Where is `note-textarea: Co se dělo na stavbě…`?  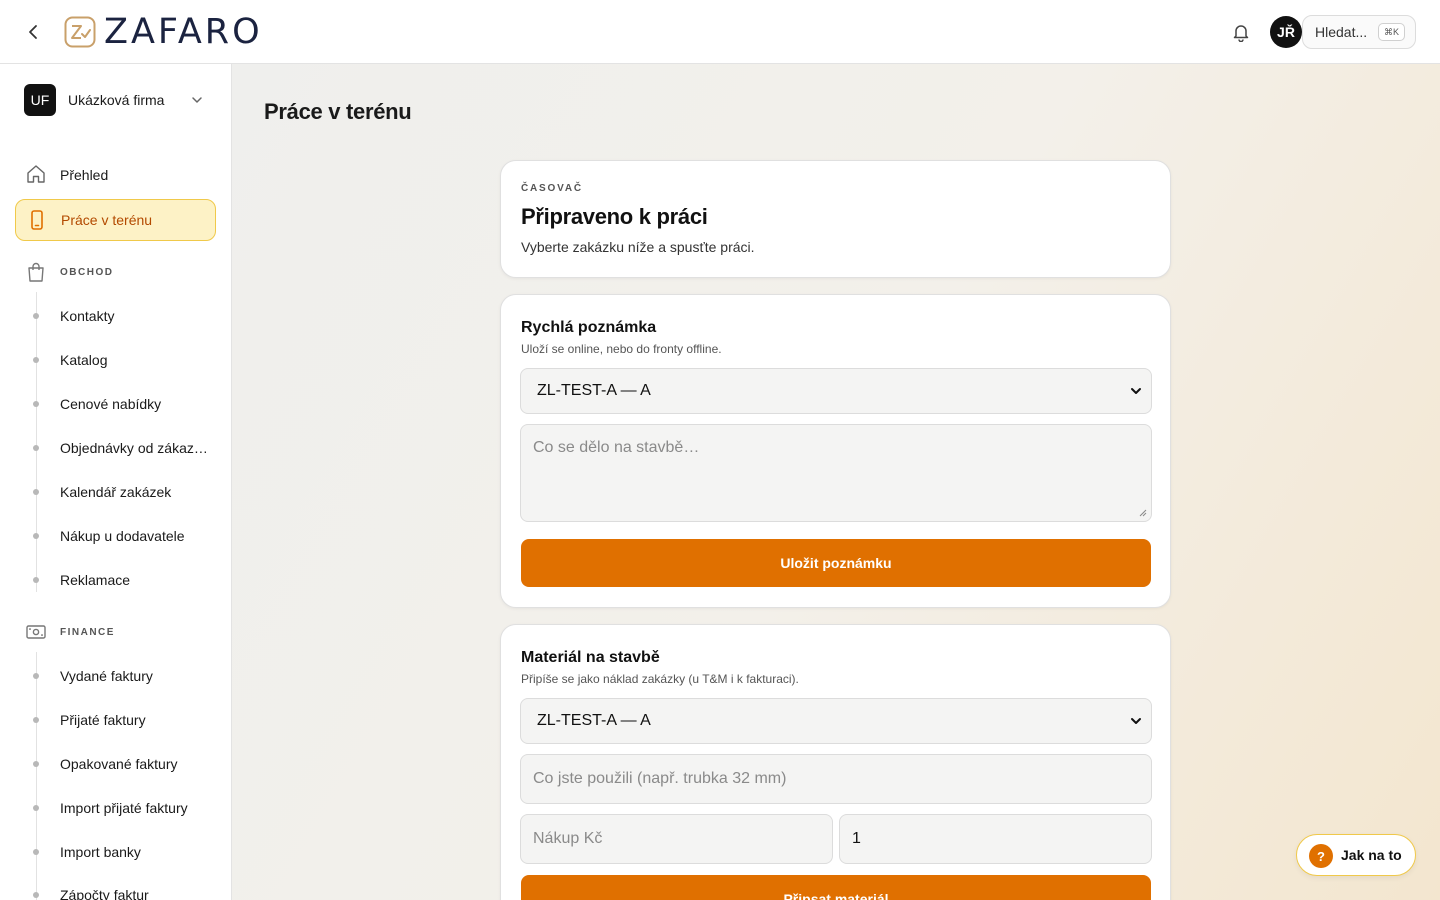 note-textarea: Co se dělo na stavbě… is located at coordinates (836, 473).